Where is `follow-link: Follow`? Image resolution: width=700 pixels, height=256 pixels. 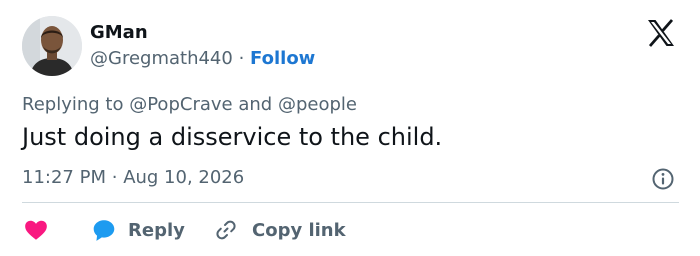
follow-link: Follow is located at coordinates (282, 58).